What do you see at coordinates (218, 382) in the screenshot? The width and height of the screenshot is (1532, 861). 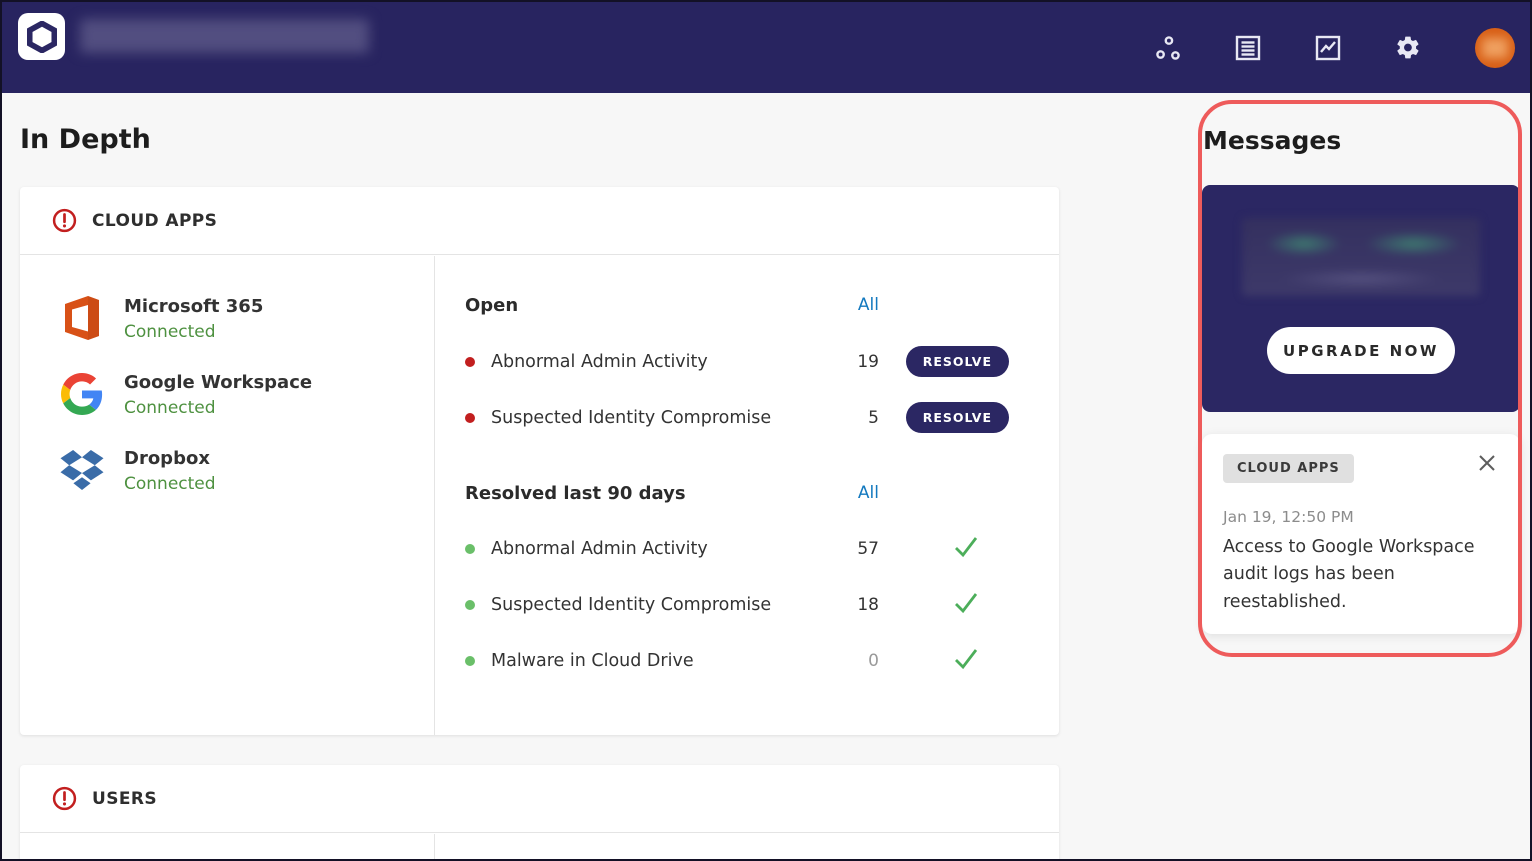 I see `app-name: Google Workspace` at bounding box center [218, 382].